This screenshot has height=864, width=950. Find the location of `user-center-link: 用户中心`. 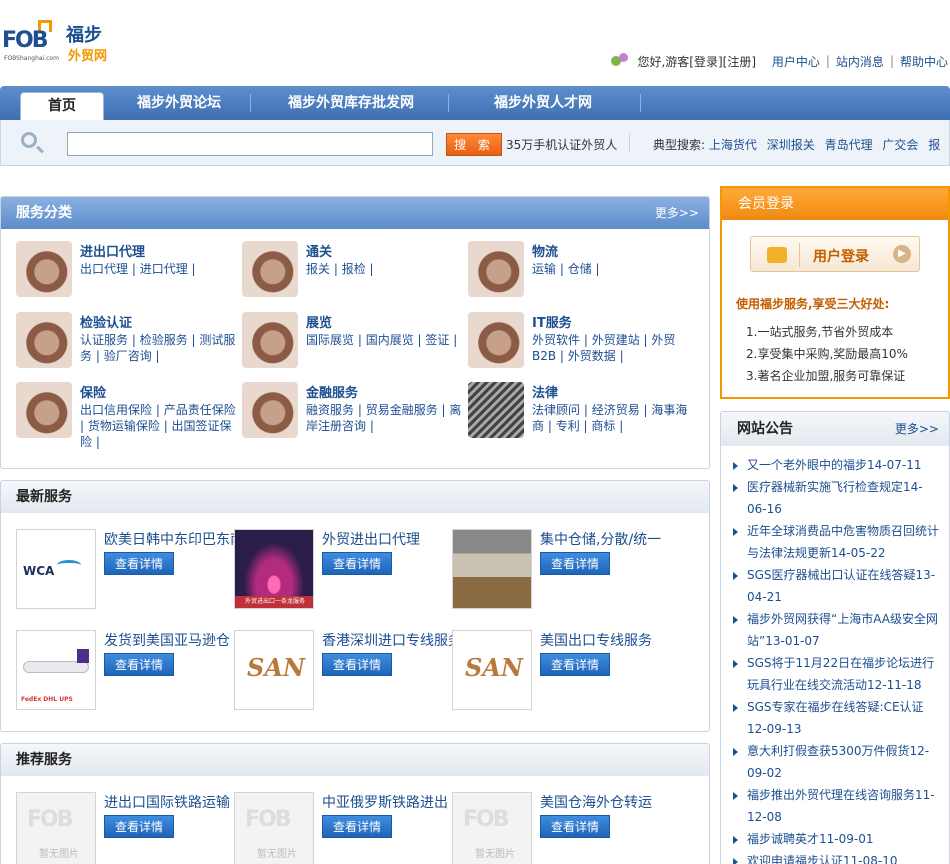

user-center-link: 用户中心 is located at coordinates (796, 61).